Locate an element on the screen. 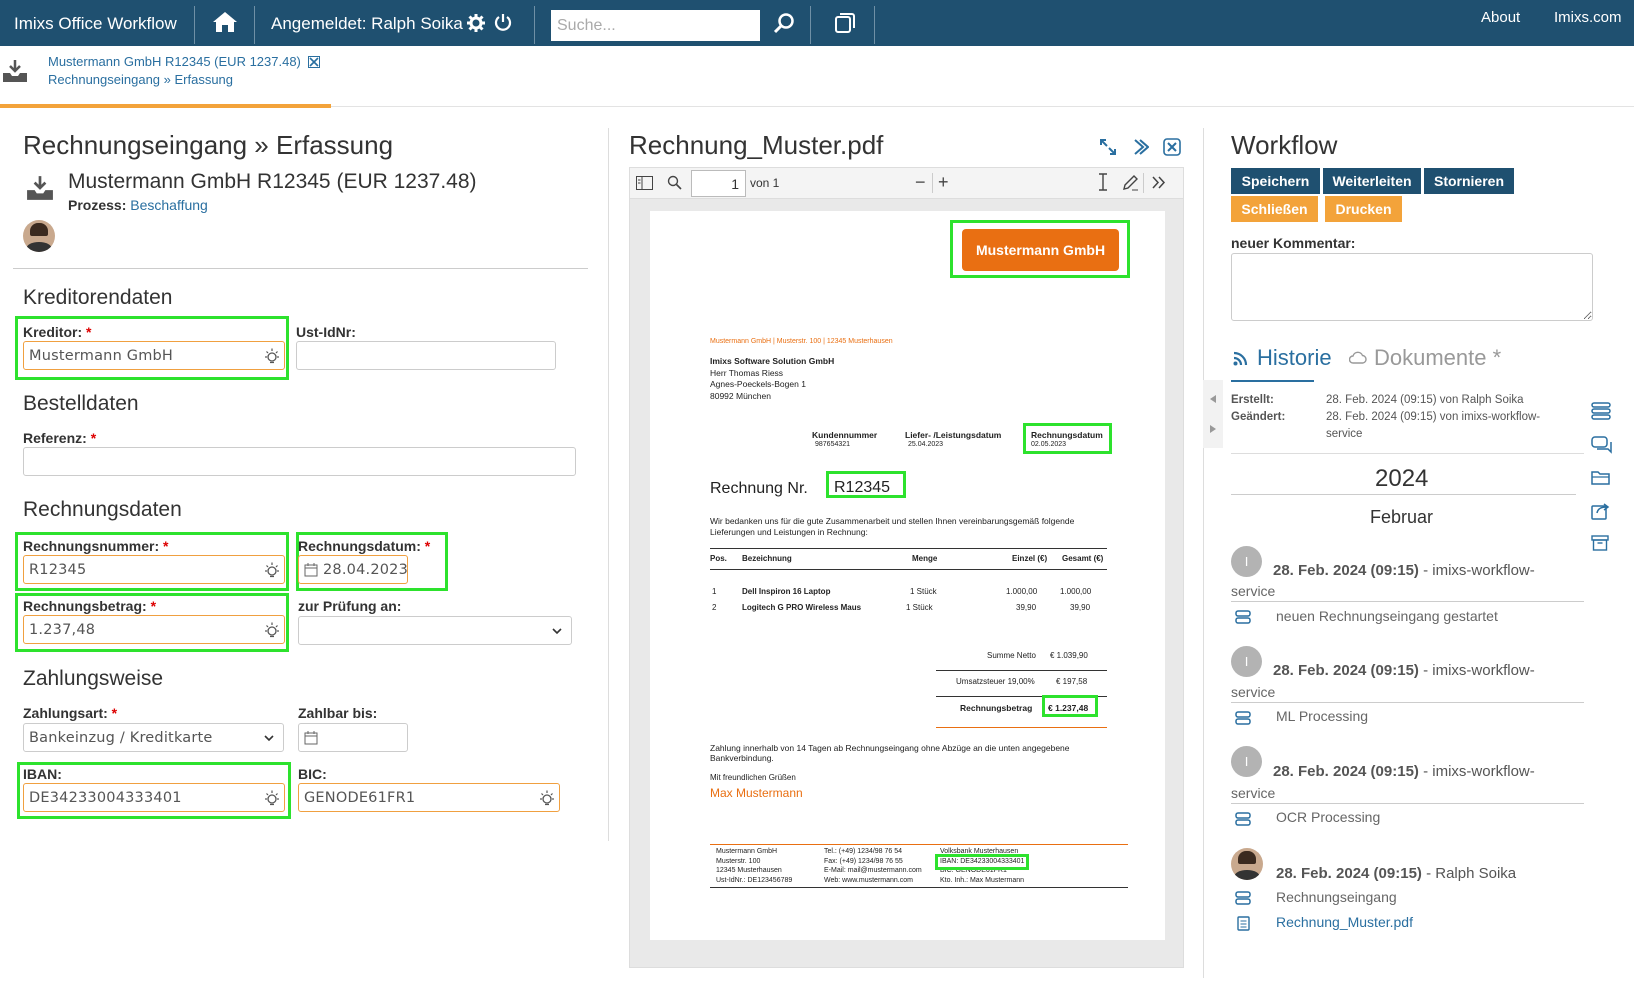 This screenshot has height=987, width=1634. table-cell: 2 is located at coordinates (714, 607).